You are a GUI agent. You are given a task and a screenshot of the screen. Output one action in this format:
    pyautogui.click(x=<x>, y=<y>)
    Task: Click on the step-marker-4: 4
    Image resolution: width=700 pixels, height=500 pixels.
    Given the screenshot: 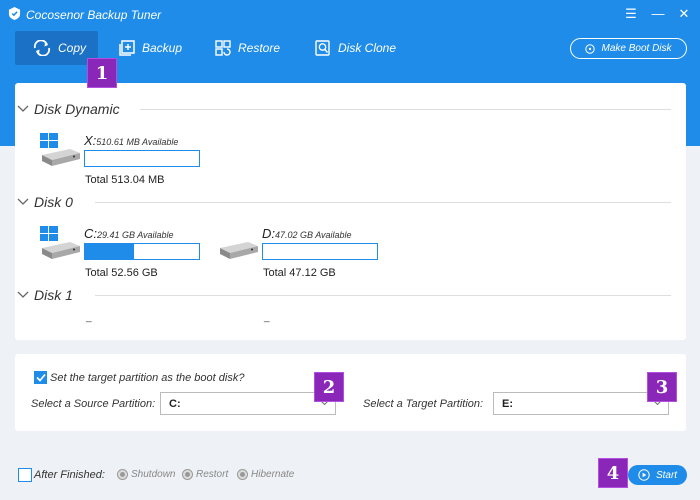 What is the action you would take?
    pyautogui.click(x=613, y=473)
    